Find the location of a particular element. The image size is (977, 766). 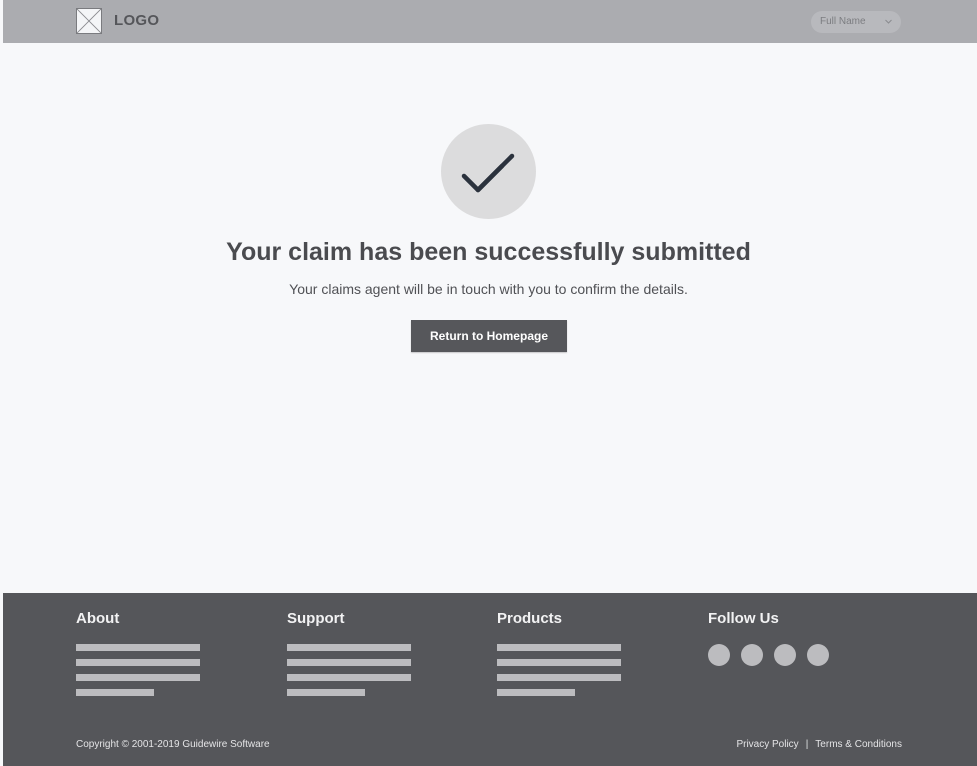

footer-column-follow-us: Follow Us is located at coordinates (768, 638).